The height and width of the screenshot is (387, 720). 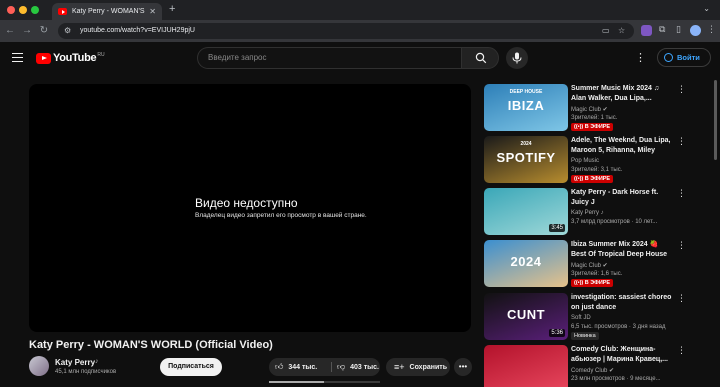 I want to click on microphone-icon, so click(x=517, y=58).